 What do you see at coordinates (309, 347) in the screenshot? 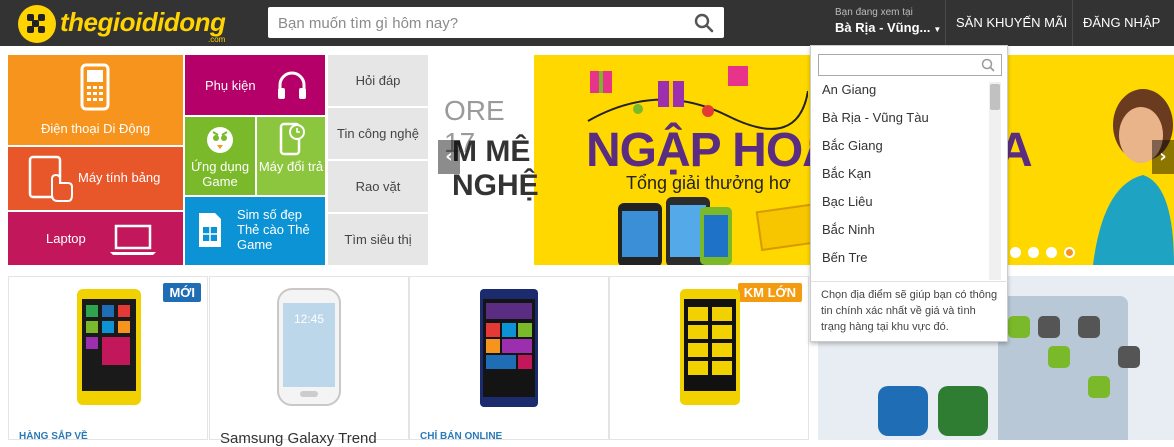
I see `product-image: 12:45` at bounding box center [309, 347].